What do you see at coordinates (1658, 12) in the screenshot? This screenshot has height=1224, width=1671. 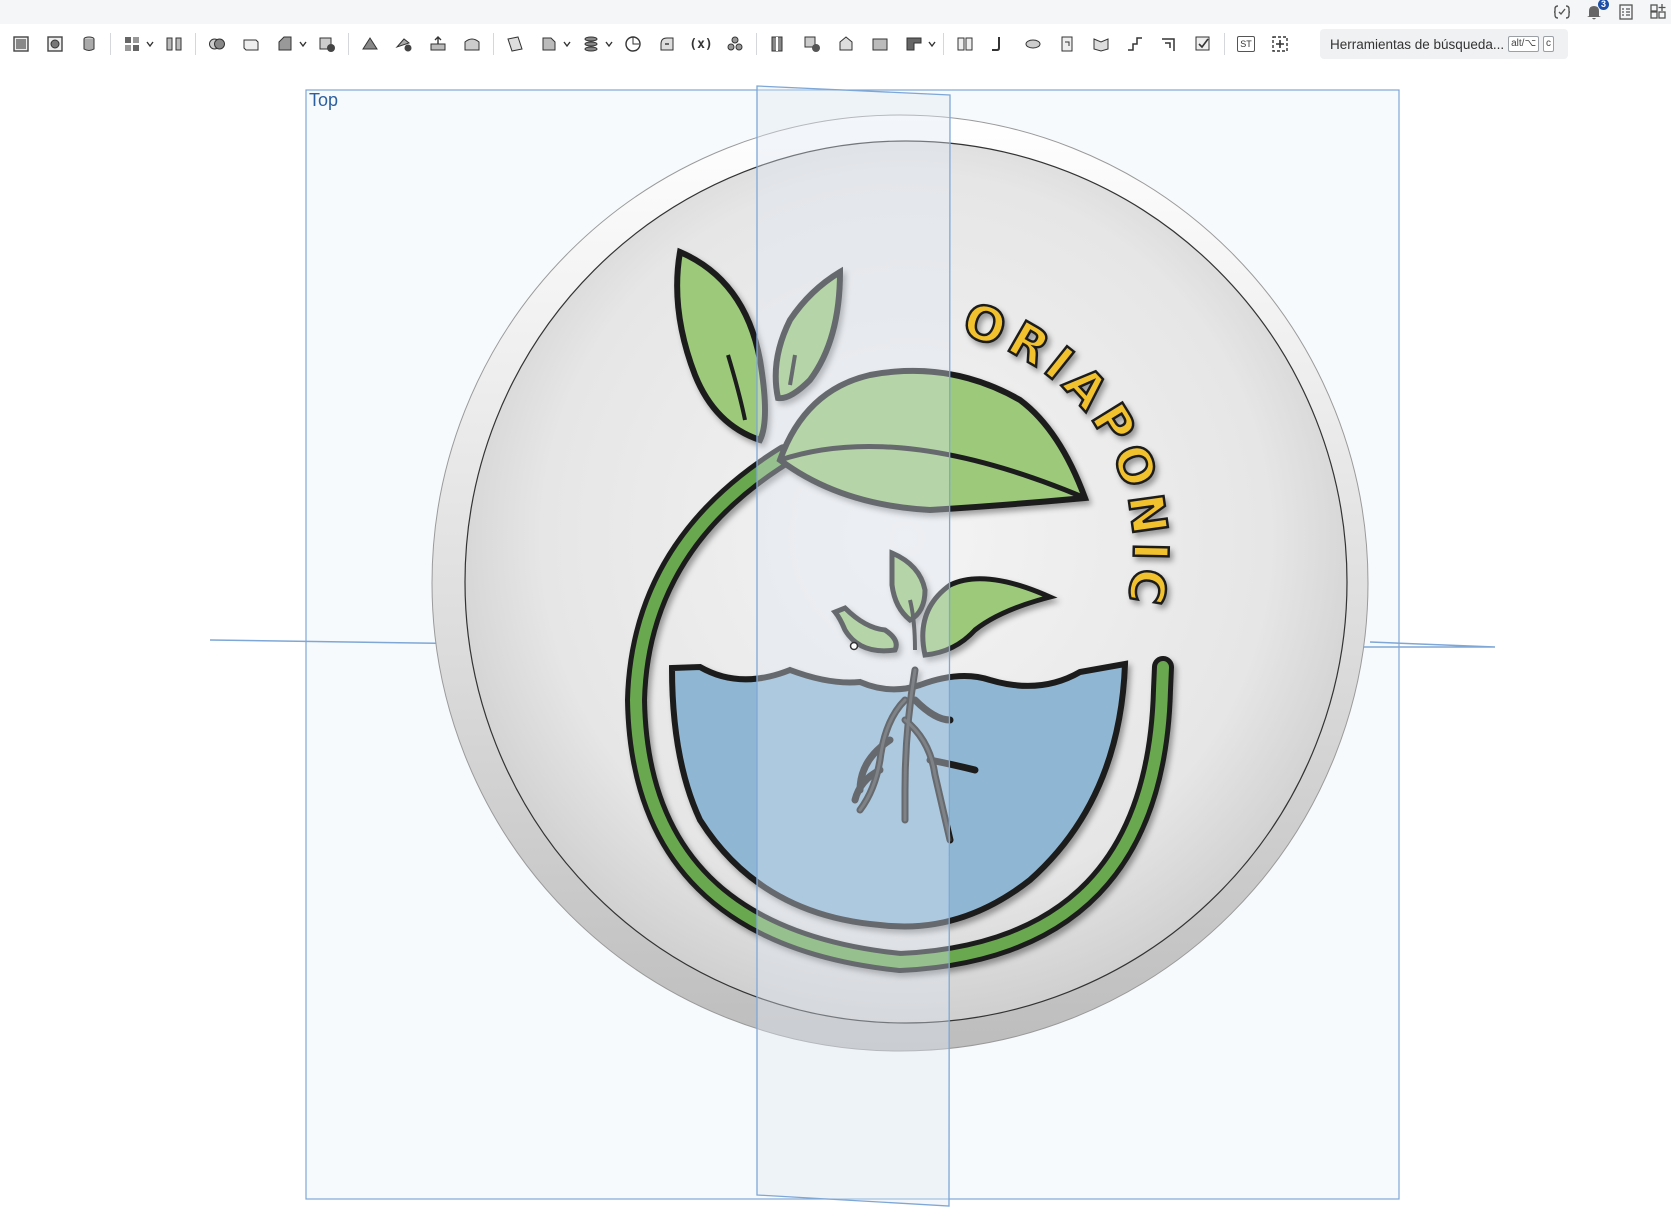 I see `apps-grid-icon` at bounding box center [1658, 12].